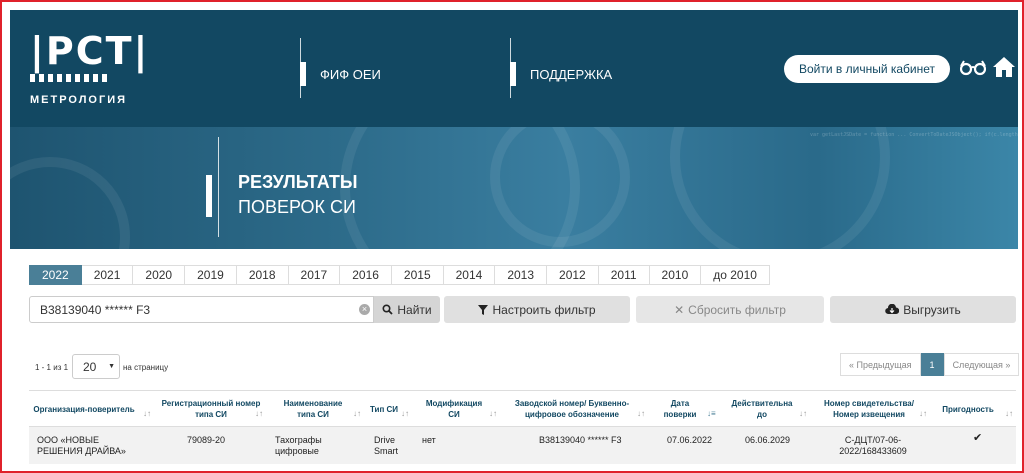 This screenshot has height=473, width=1024. Describe the element at coordinates (680, 409) in the screenshot. I see `col-date: Дата поверки` at that location.